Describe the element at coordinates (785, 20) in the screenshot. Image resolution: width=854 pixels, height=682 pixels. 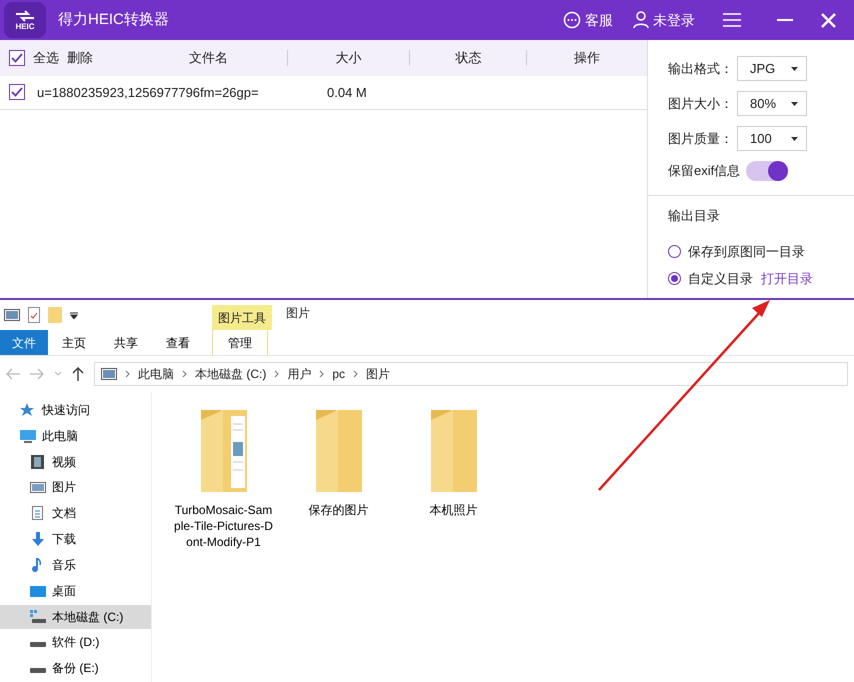
I see `minimize-icon` at that location.